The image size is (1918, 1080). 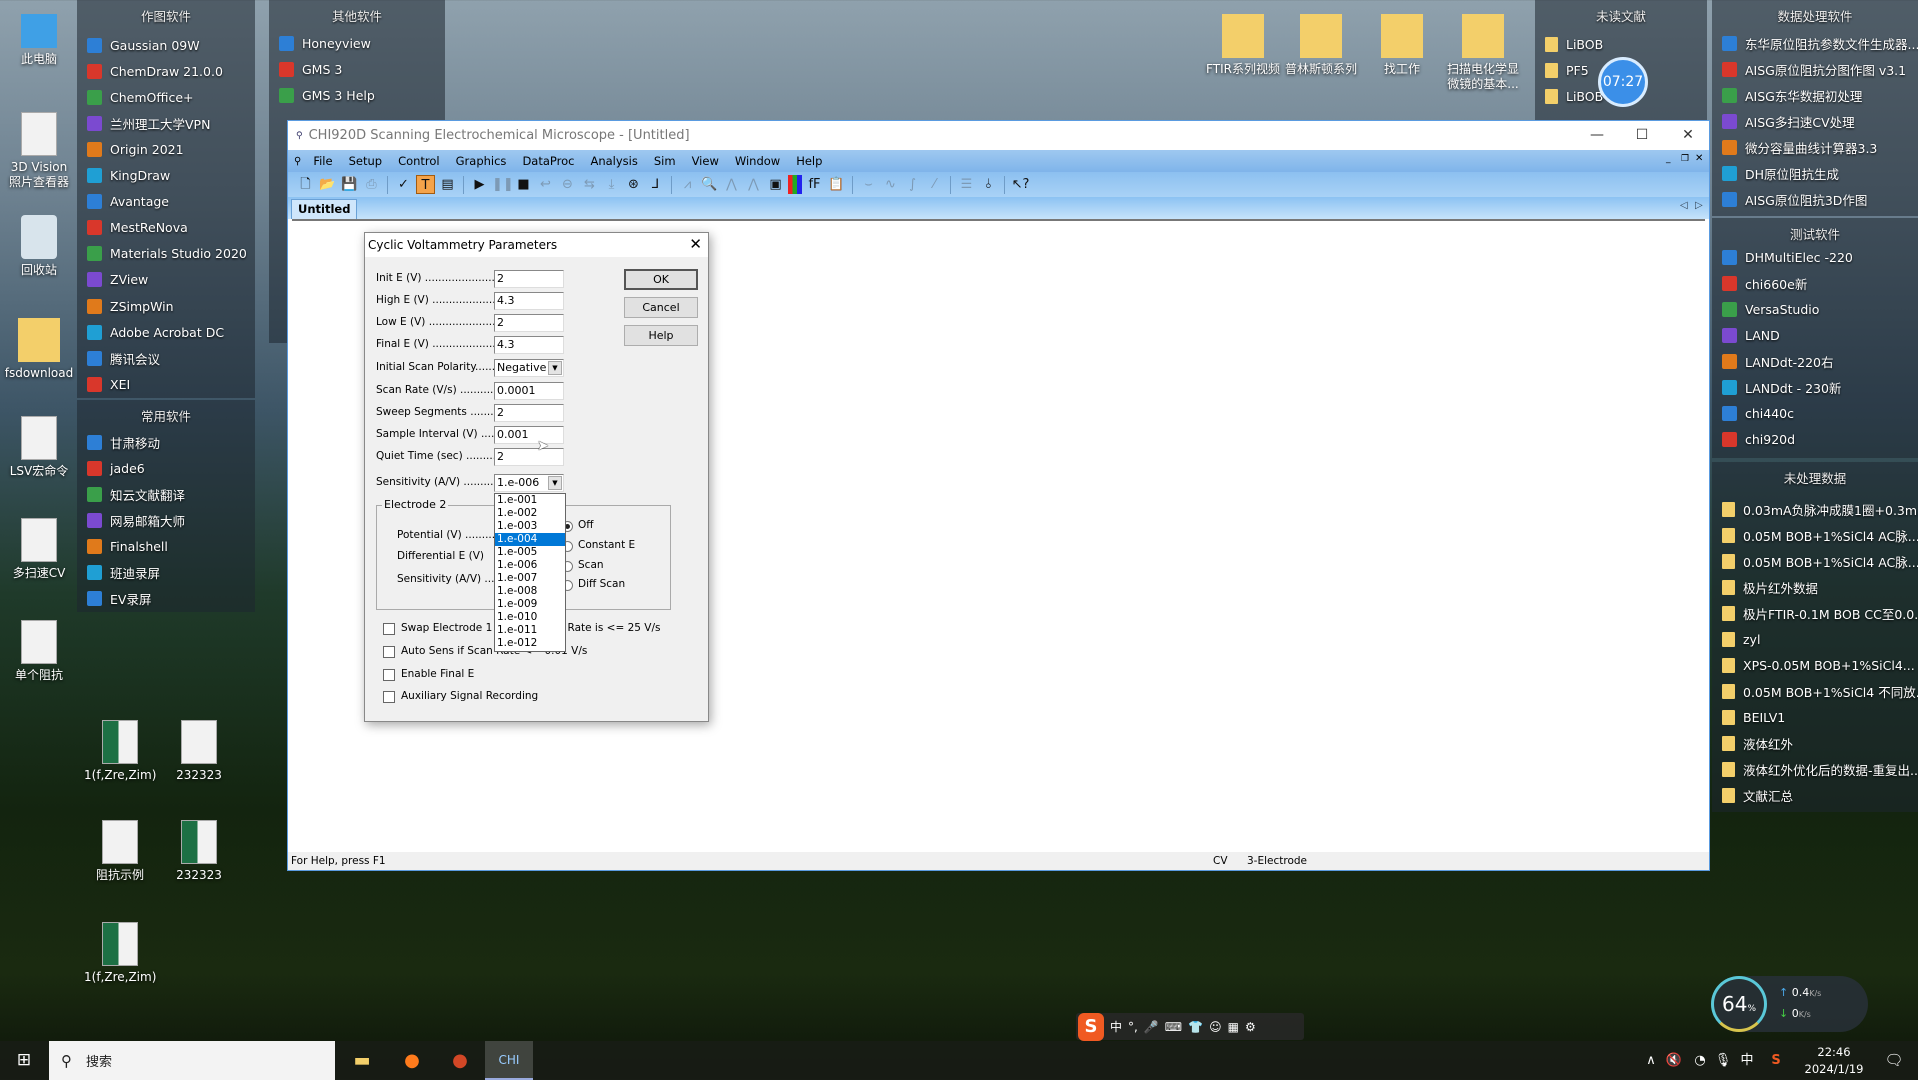 What do you see at coordinates (529, 345) in the screenshot?
I see `field-final-e-v-input: 4.3` at bounding box center [529, 345].